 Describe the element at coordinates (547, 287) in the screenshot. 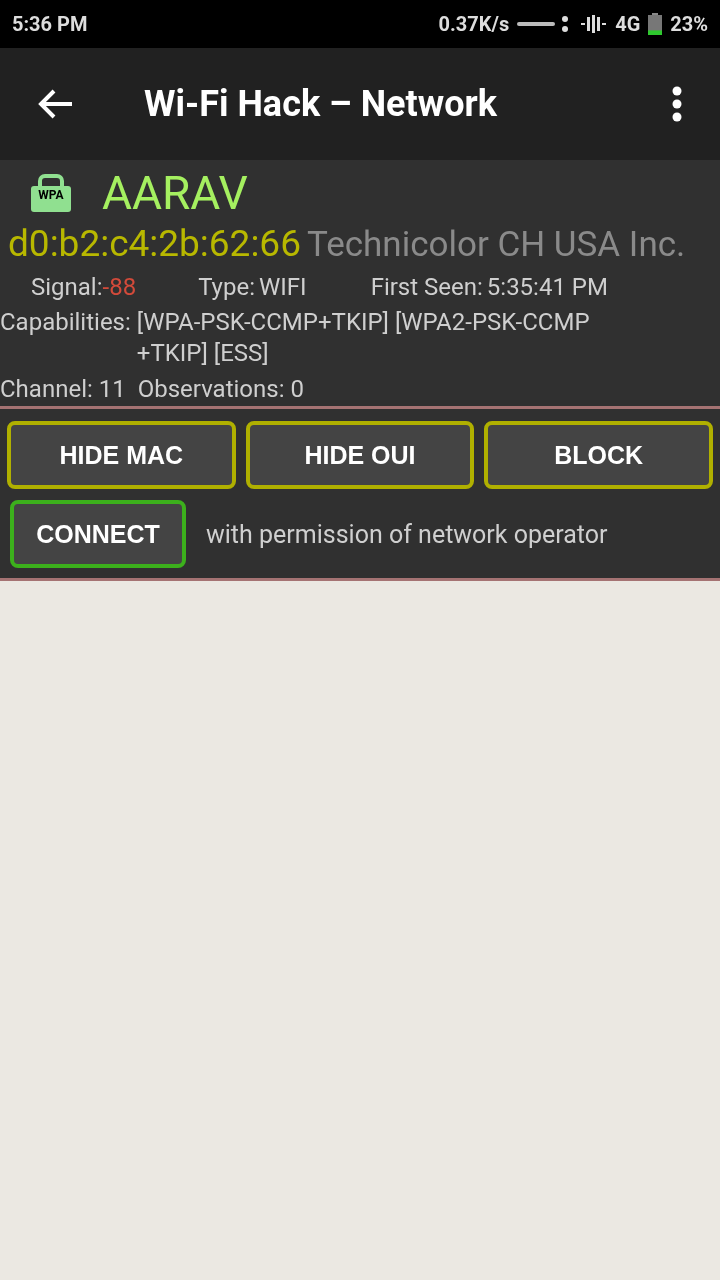

I see `first-seen-value: 5:35:41 PM` at that location.